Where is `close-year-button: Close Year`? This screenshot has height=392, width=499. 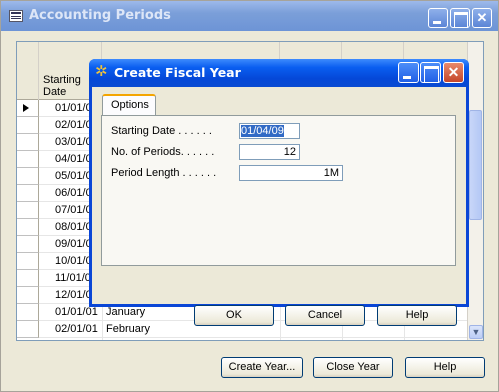 close-year-button: Close Year is located at coordinates (353, 367).